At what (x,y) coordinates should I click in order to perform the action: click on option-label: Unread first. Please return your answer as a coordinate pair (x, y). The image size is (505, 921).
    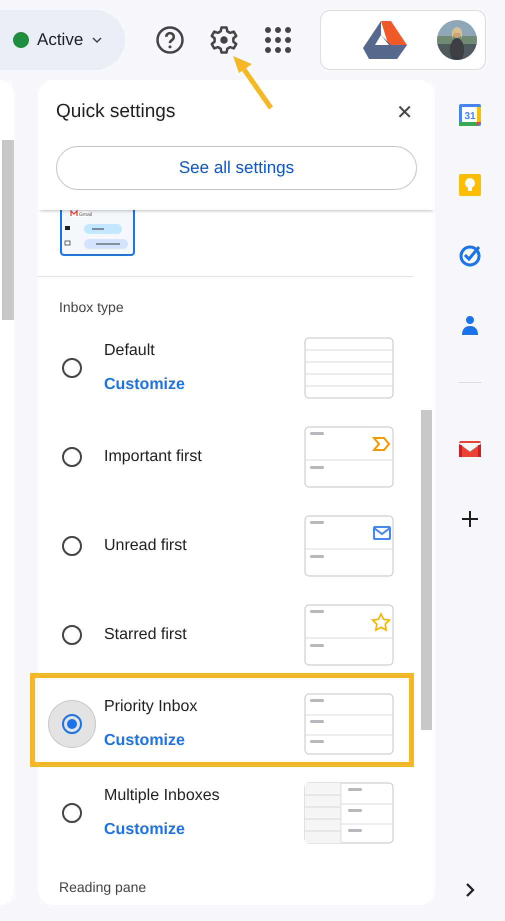
    Looking at the image, I should click on (146, 545).